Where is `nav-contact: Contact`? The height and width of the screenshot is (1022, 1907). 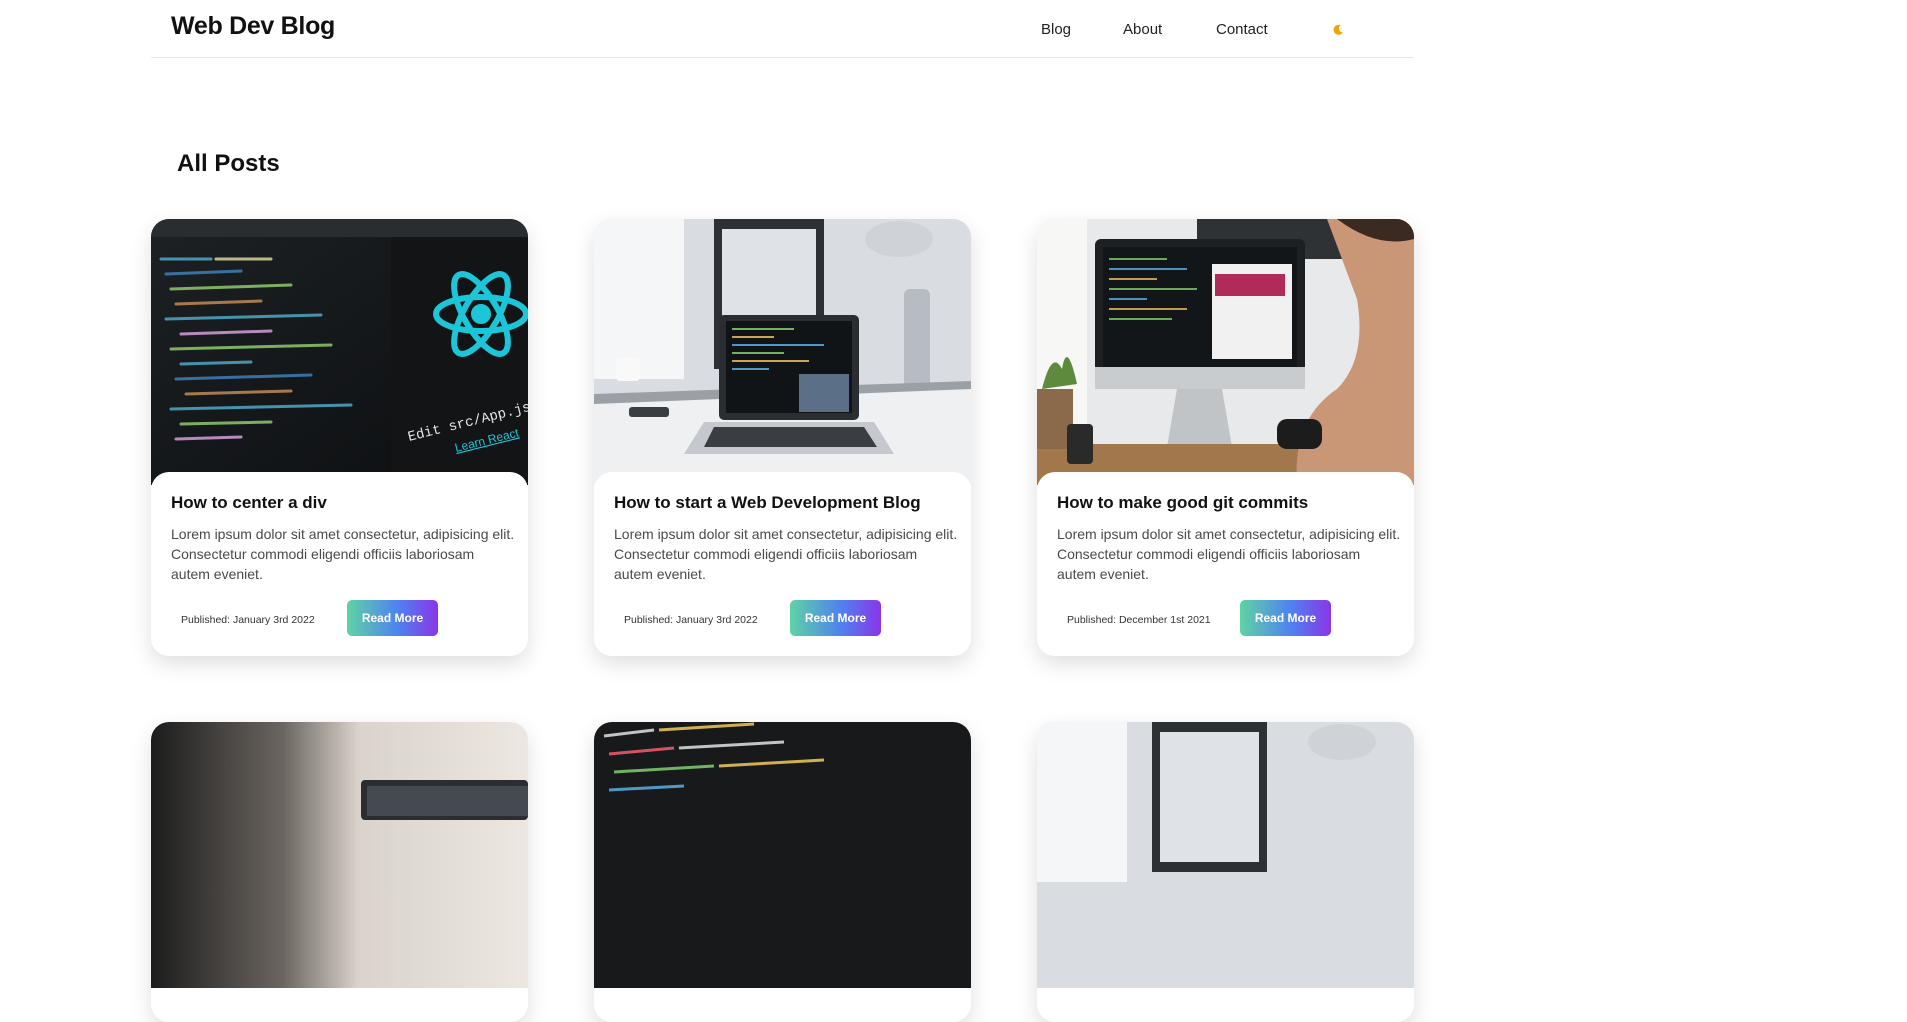
nav-contact: Contact is located at coordinates (1242, 29).